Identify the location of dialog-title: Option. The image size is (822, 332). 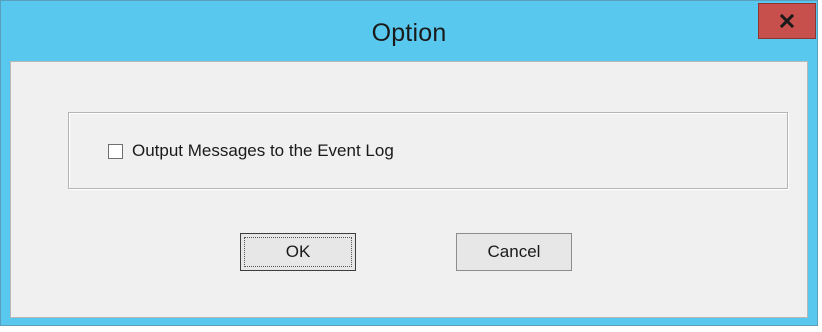
(409, 33).